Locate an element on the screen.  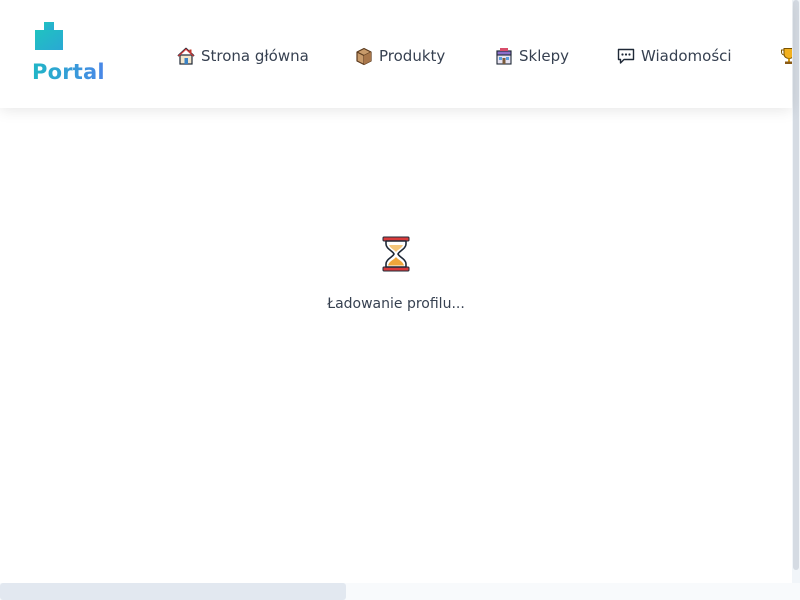
package-icon is located at coordinates (364, 56).